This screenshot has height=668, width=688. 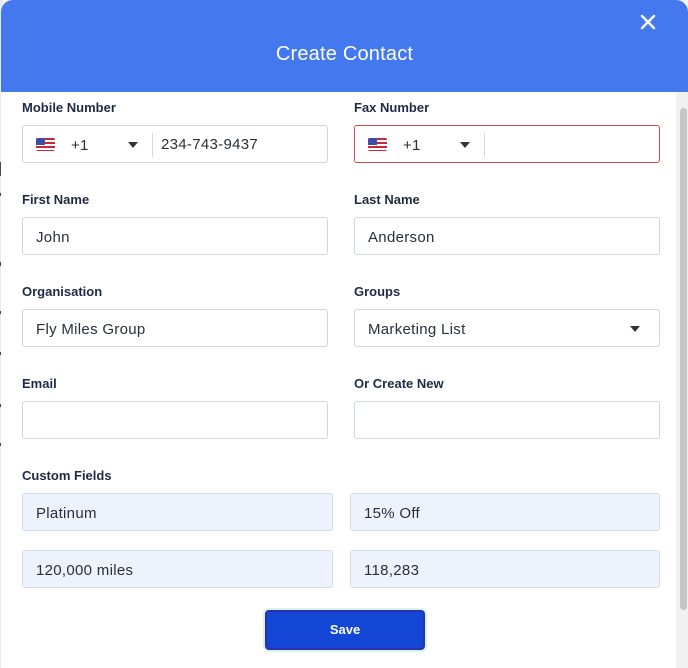 What do you see at coordinates (505, 512) in the screenshot?
I see `custom-field-input: 15% Off` at bounding box center [505, 512].